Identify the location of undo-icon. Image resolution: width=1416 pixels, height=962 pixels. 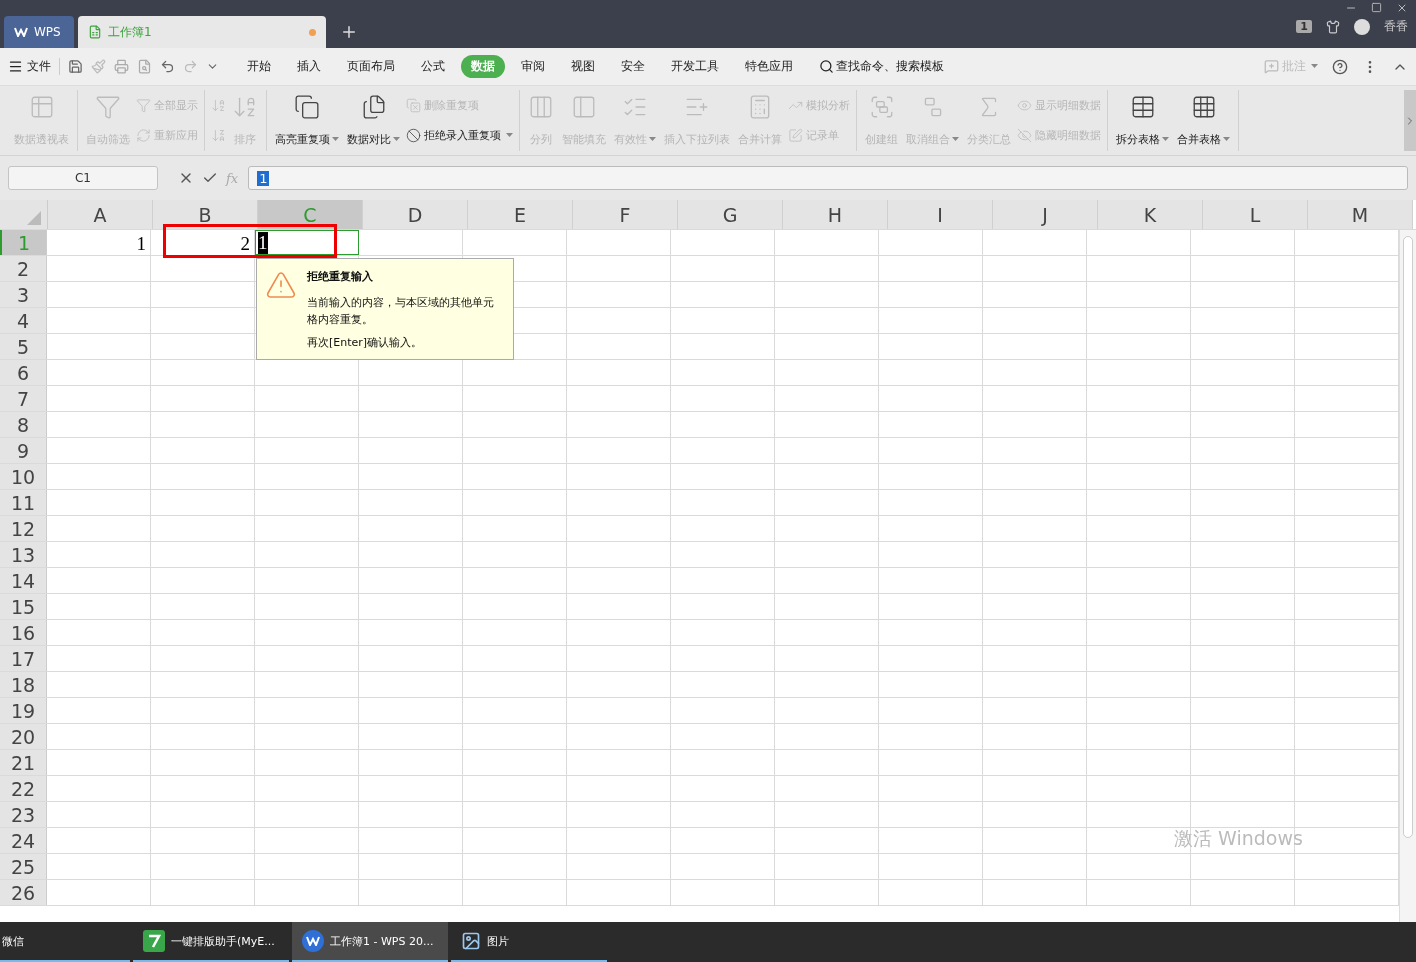
(167, 66).